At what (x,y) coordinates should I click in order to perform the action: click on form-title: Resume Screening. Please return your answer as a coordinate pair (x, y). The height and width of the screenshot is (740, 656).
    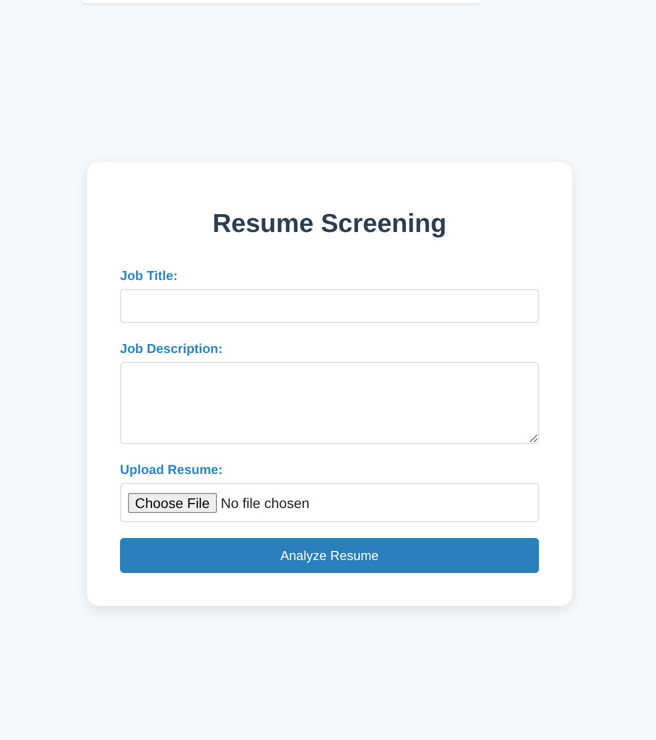
    Looking at the image, I should click on (329, 224).